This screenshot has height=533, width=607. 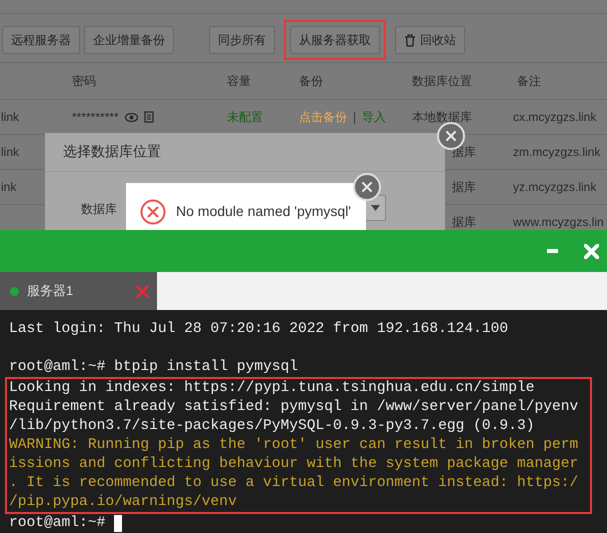 What do you see at coordinates (149, 117) in the screenshot?
I see `copy-icon` at bounding box center [149, 117].